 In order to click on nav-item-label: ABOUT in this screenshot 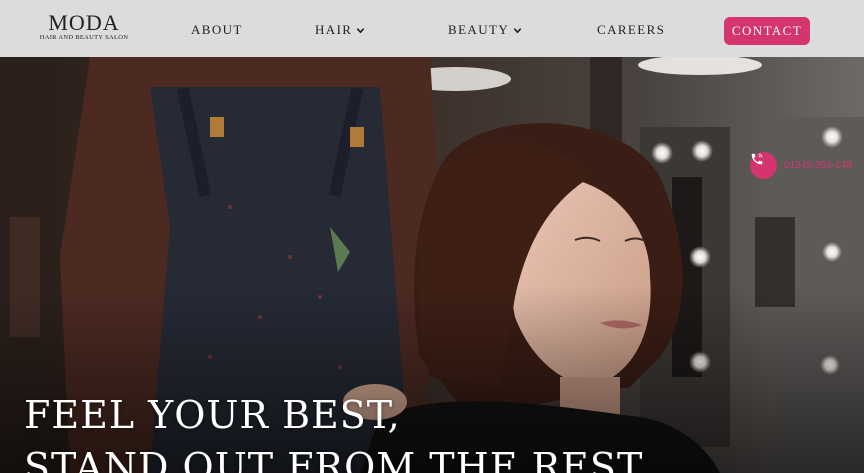, I will do `click(217, 29)`.